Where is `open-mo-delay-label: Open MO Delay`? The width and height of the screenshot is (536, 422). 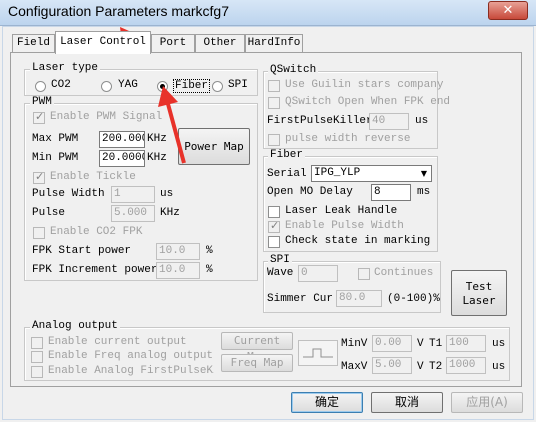 open-mo-delay-label: Open MO Delay is located at coordinates (310, 192).